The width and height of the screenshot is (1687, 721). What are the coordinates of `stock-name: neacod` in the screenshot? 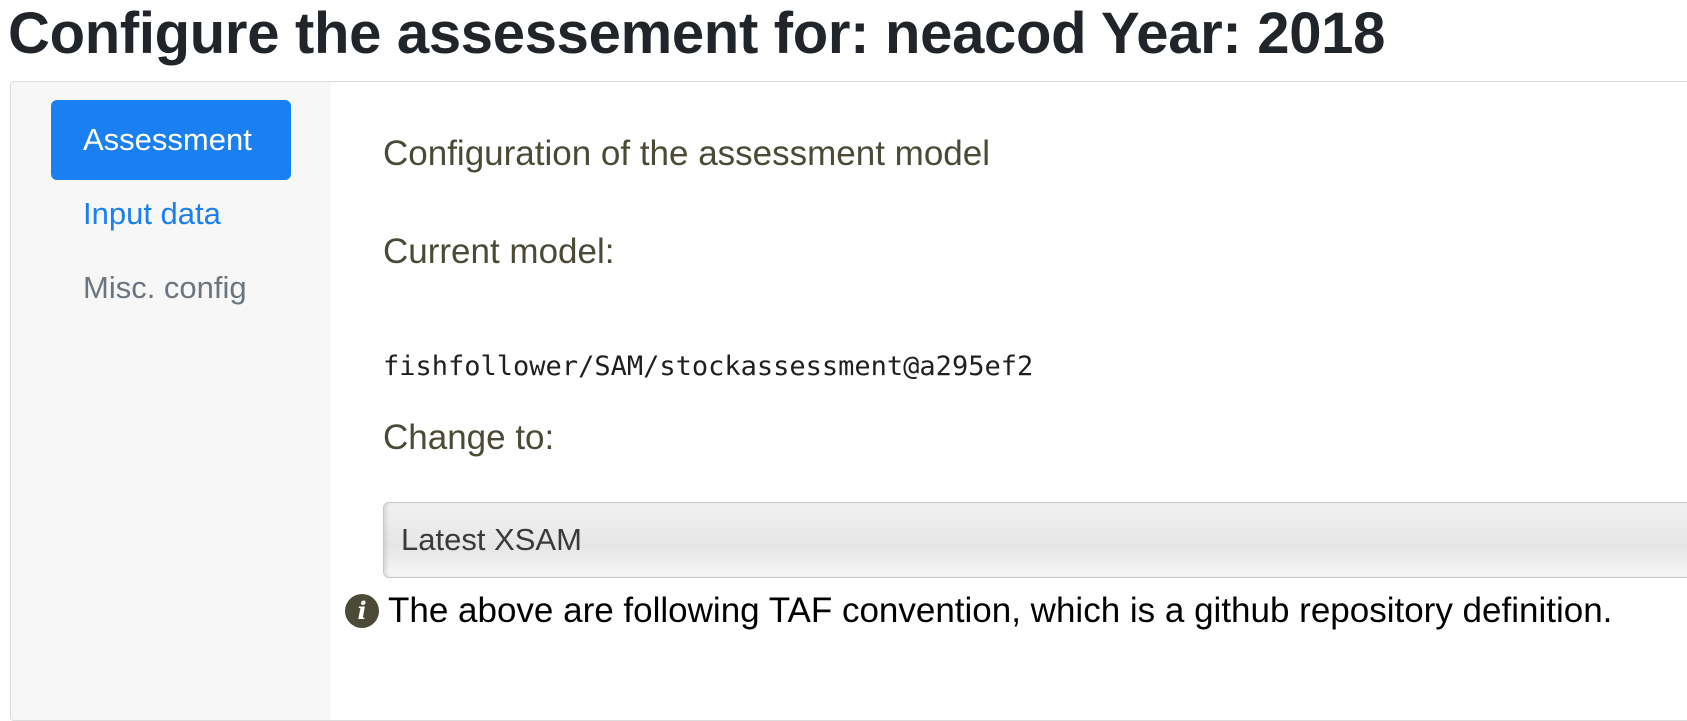 It's located at (986, 33).